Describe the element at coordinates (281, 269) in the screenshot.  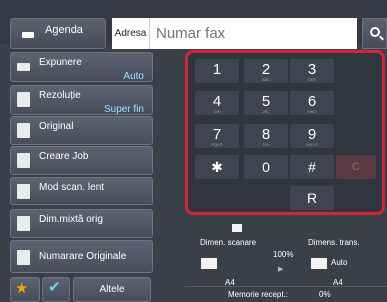
I see `arrow-icon: ▶` at that location.